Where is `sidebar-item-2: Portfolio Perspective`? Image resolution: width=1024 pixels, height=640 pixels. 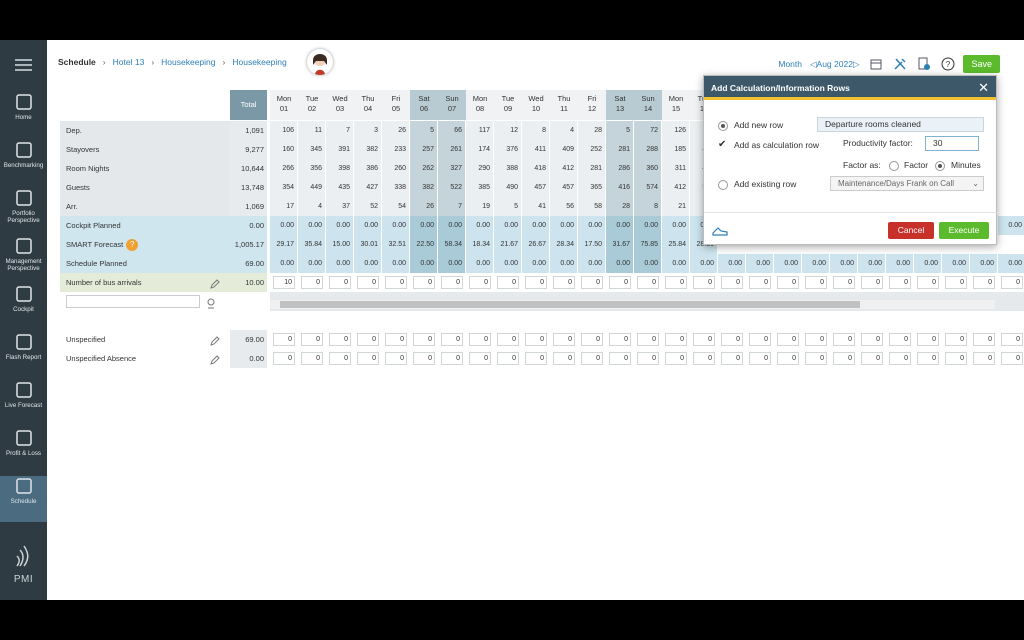 sidebar-item-2: Portfolio Perspective is located at coordinates (23, 211).